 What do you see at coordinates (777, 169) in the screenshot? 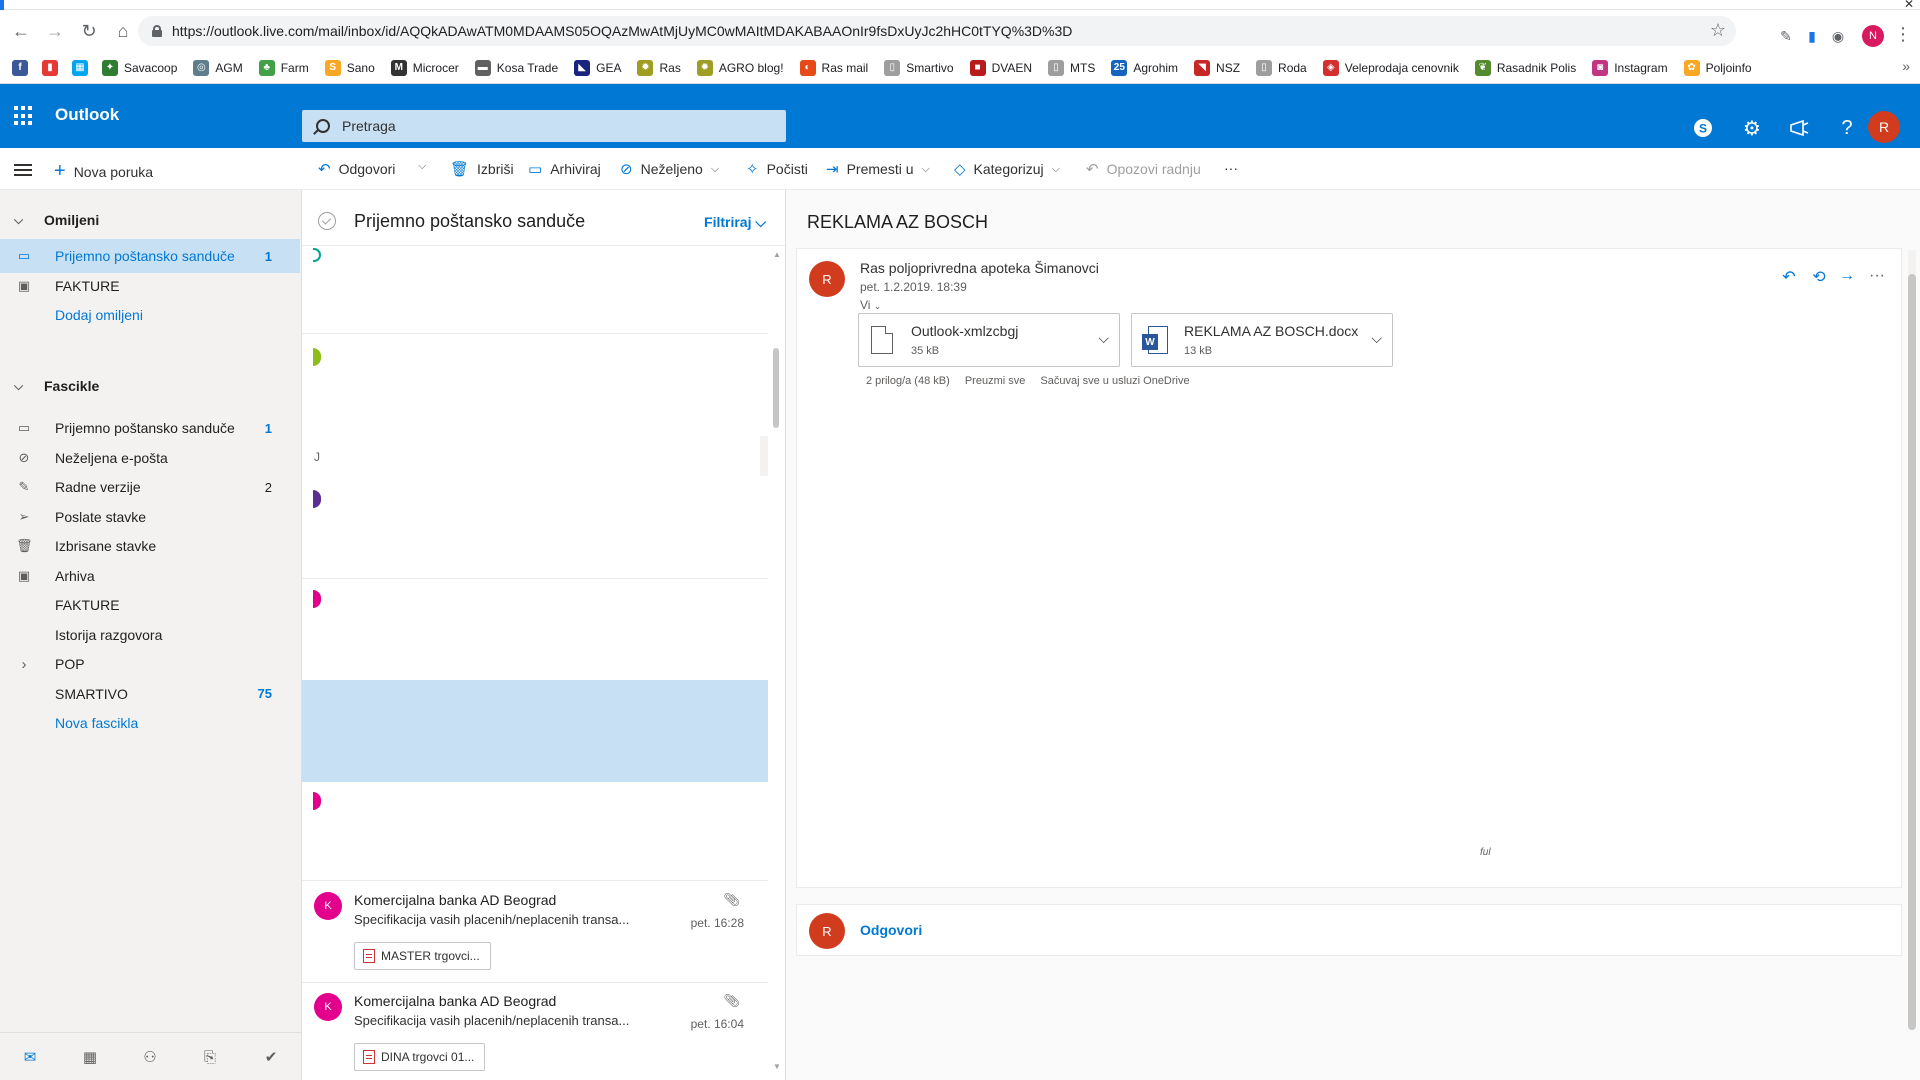
I see `sweep-button: ✧ Počisti` at bounding box center [777, 169].